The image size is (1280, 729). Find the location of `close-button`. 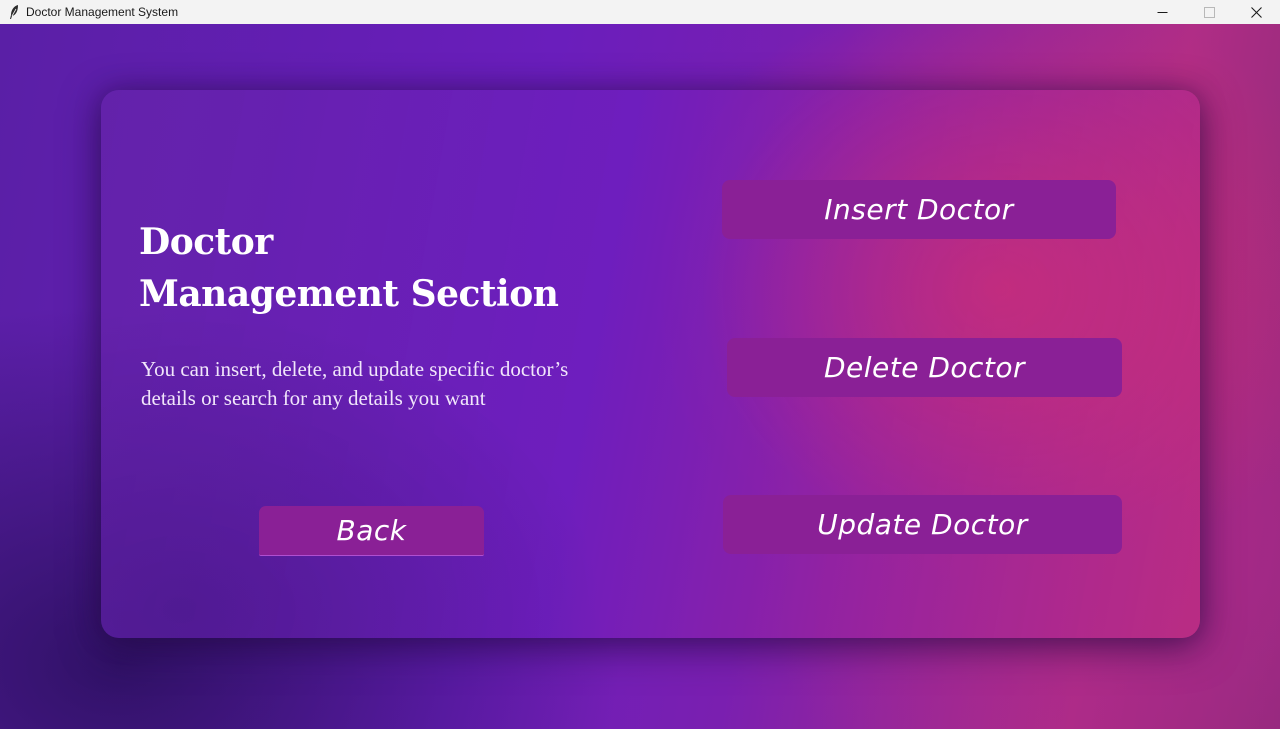

close-button is located at coordinates (1256, 12).